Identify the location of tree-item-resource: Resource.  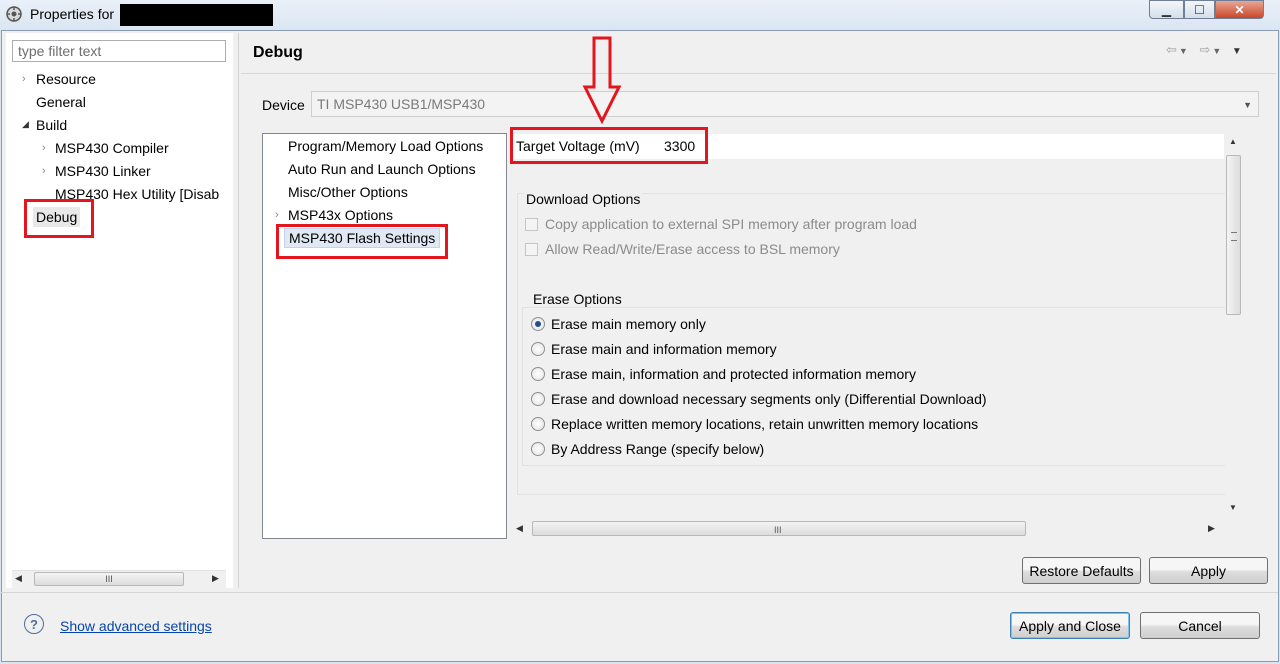
(66, 79).